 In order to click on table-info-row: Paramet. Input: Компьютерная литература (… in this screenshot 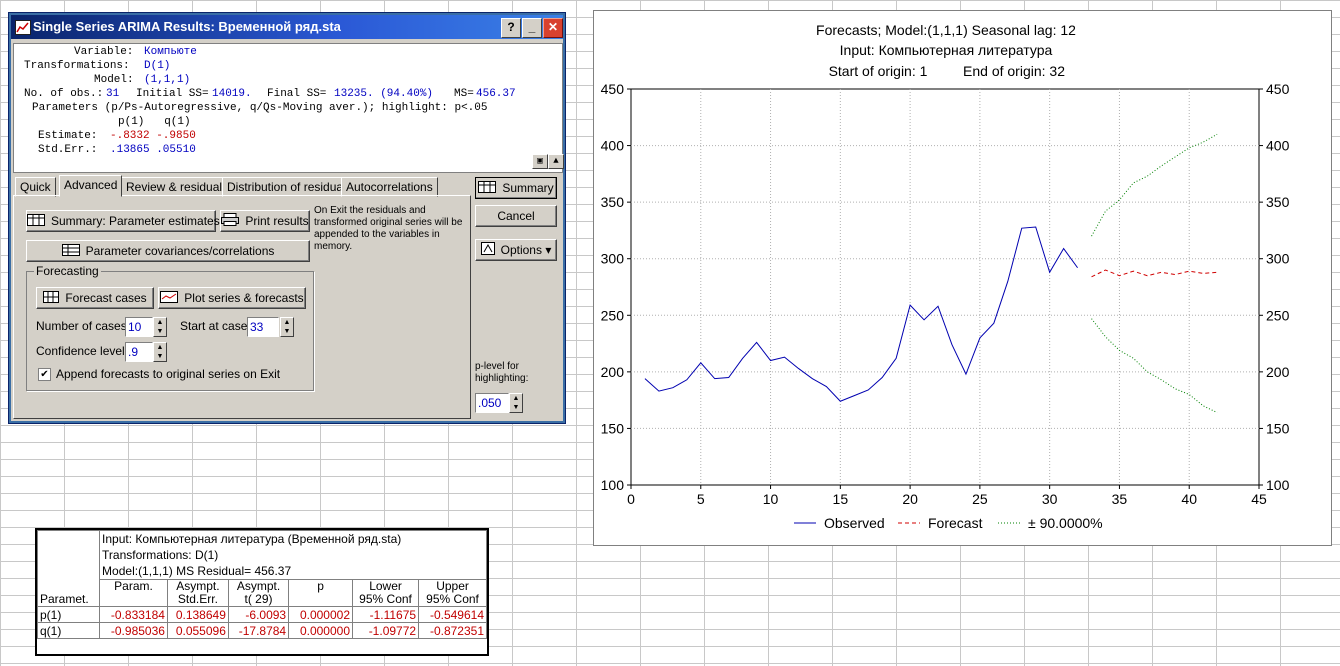, I will do `click(261, 568)`.